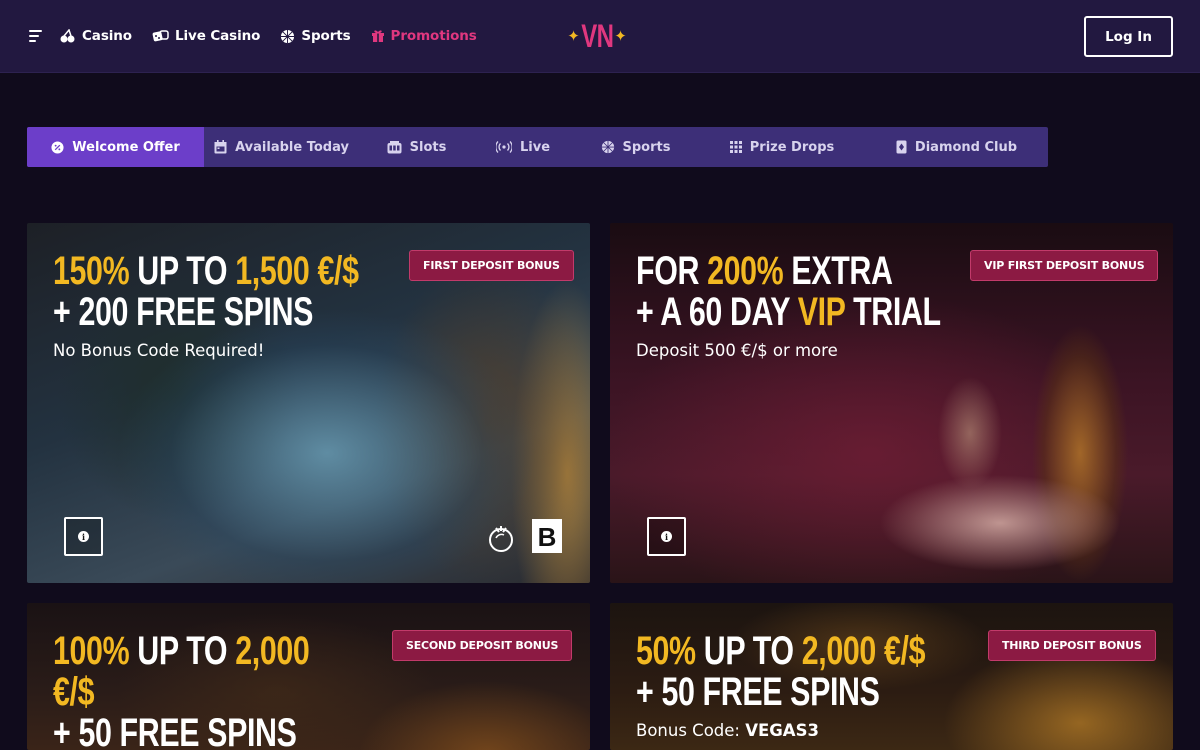 The height and width of the screenshot is (750, 1200). I want to click on bonus-code-prefix: Bonus Code:, so click(691, 730).